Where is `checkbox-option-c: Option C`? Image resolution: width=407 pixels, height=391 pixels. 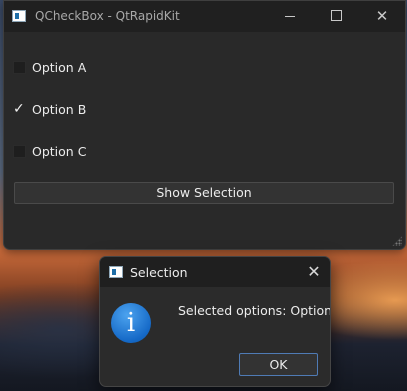
checkbox-option-c: Option C is located at coordinates (49, 151).